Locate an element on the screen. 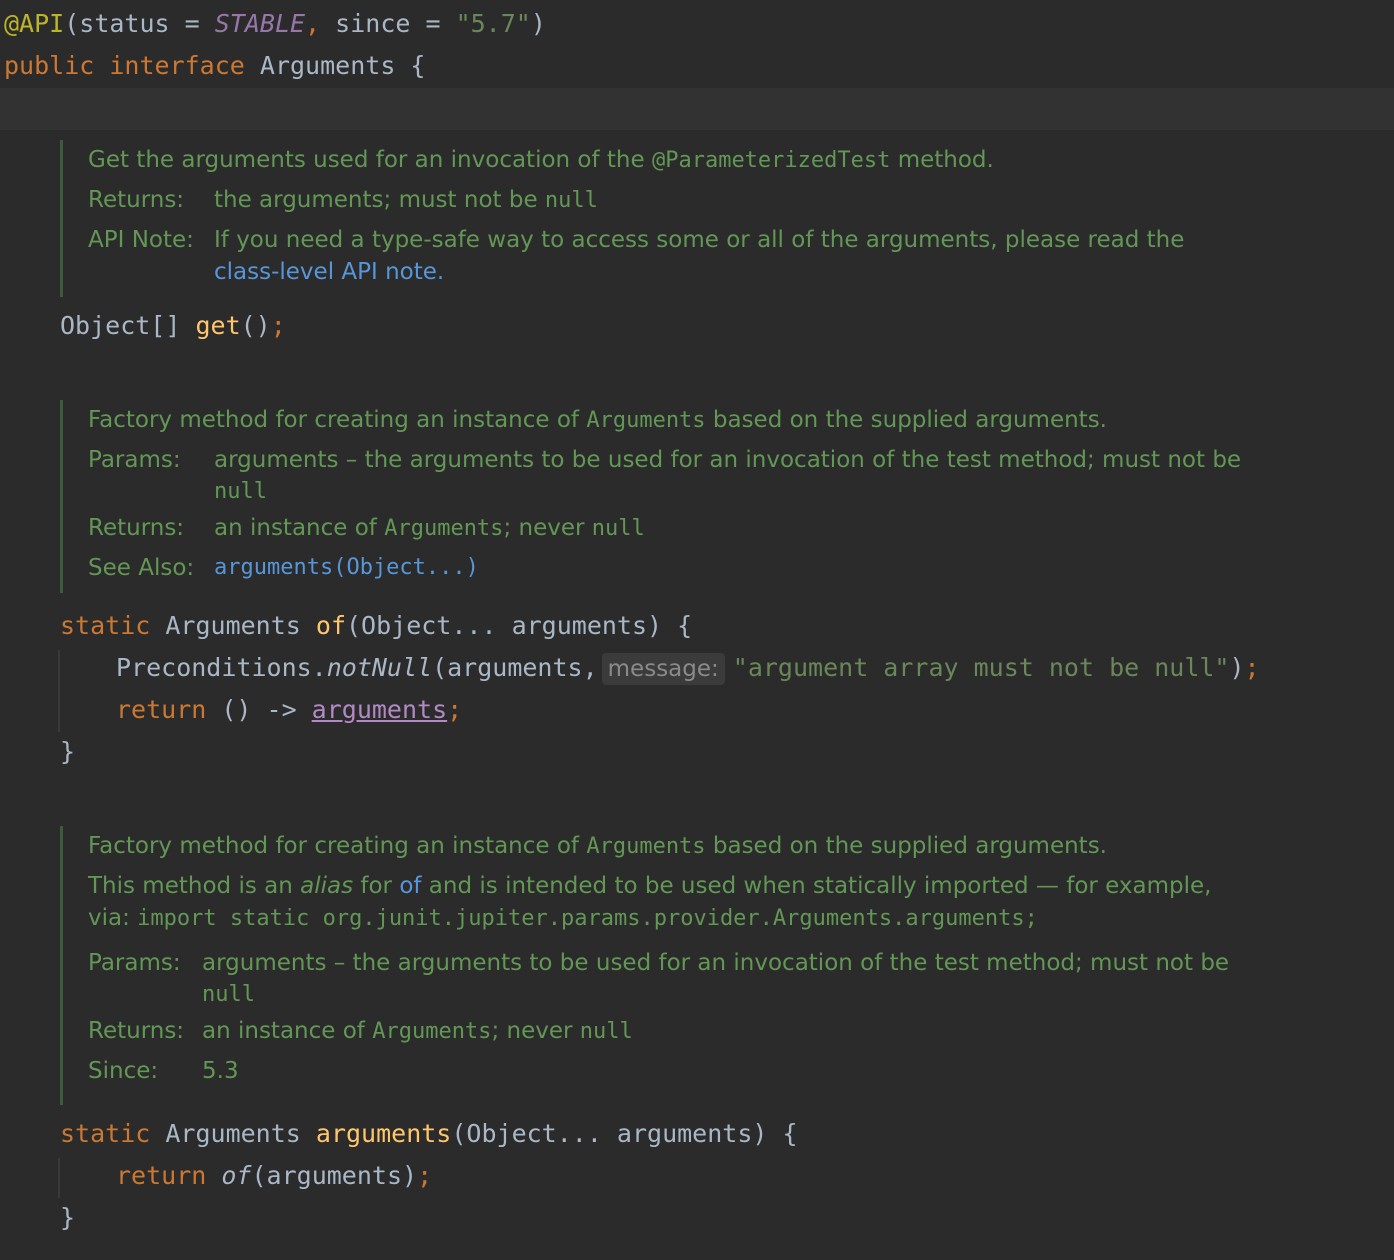 The image size is (1394, 1260). method-arguments: arguments is located at coordinates (383, 1133).